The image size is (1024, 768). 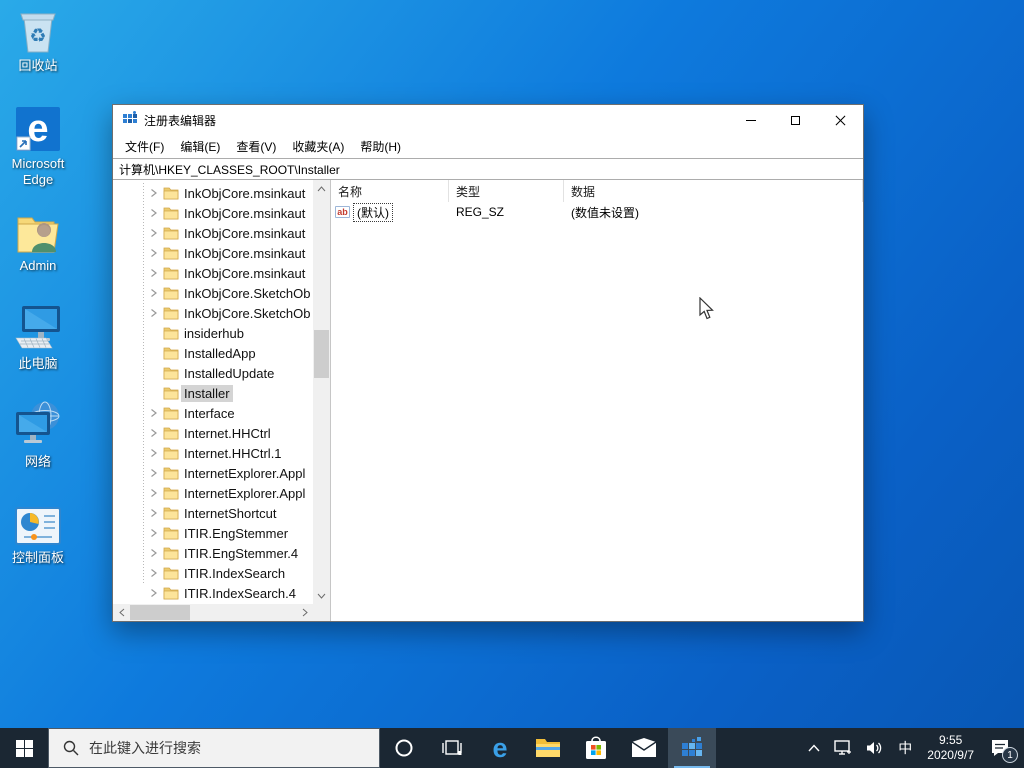 What do you see at coordinates (321, 354) in the screenshot?
I see `vertical-scroll-thumb` at bounding box center [321, 354].